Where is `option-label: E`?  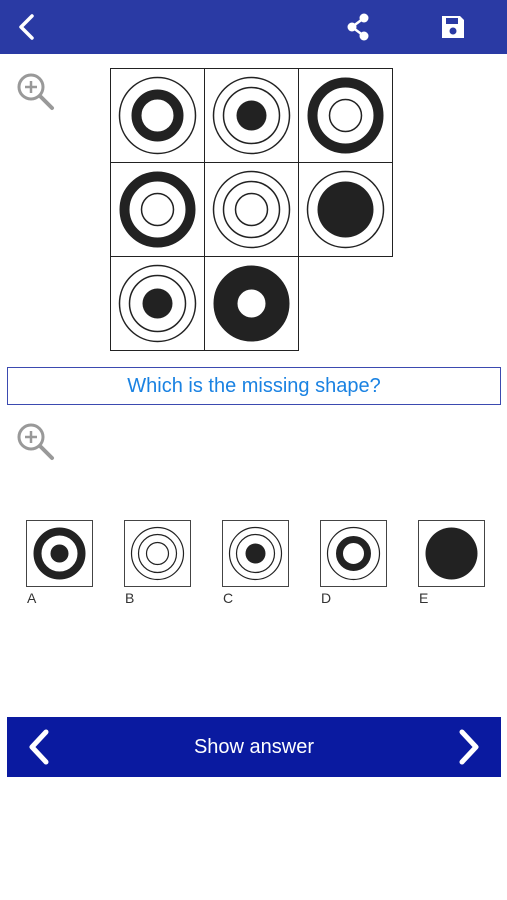
option-label: E is located at coordinates (424, 598).